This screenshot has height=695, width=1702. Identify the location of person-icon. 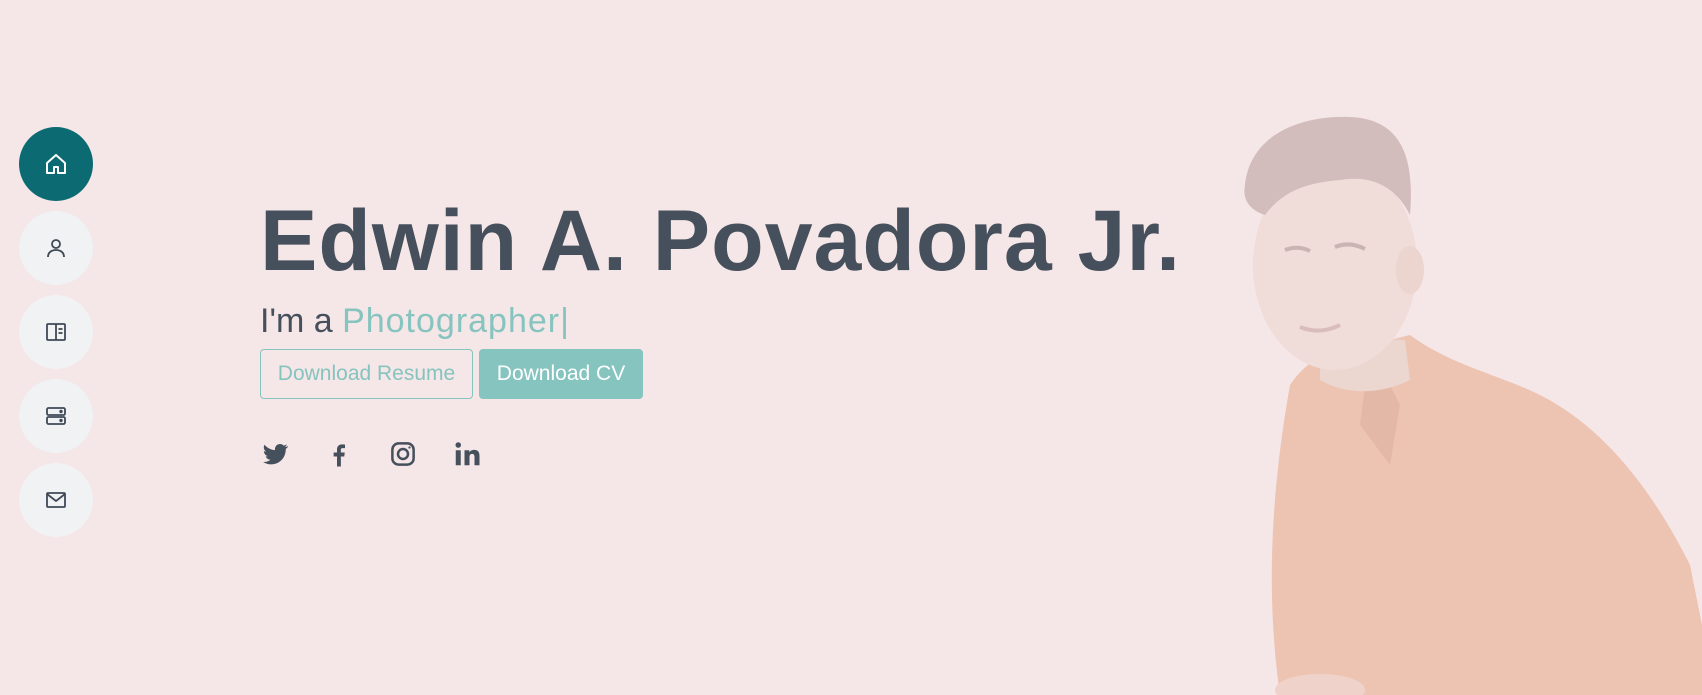
(56, 248).